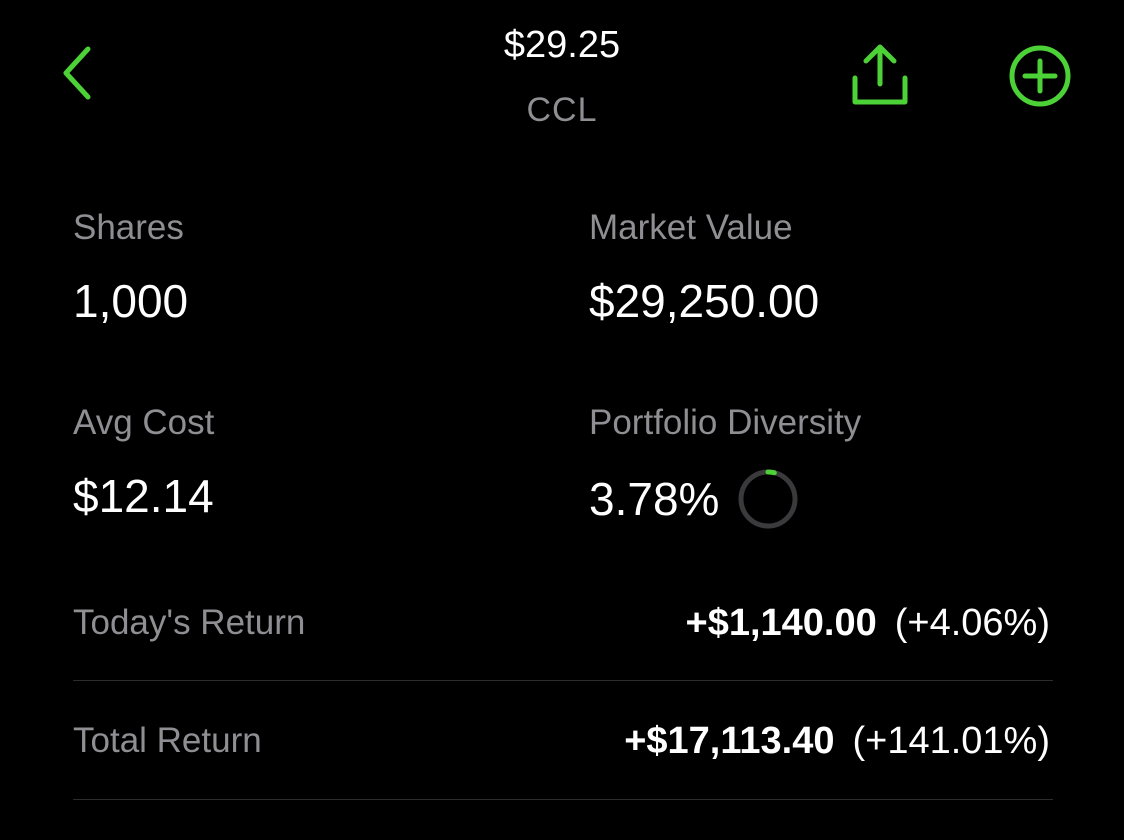 This screenshot has width=1124, height=840. I want to click on total-return-label: Total Return, so click(167, 740).